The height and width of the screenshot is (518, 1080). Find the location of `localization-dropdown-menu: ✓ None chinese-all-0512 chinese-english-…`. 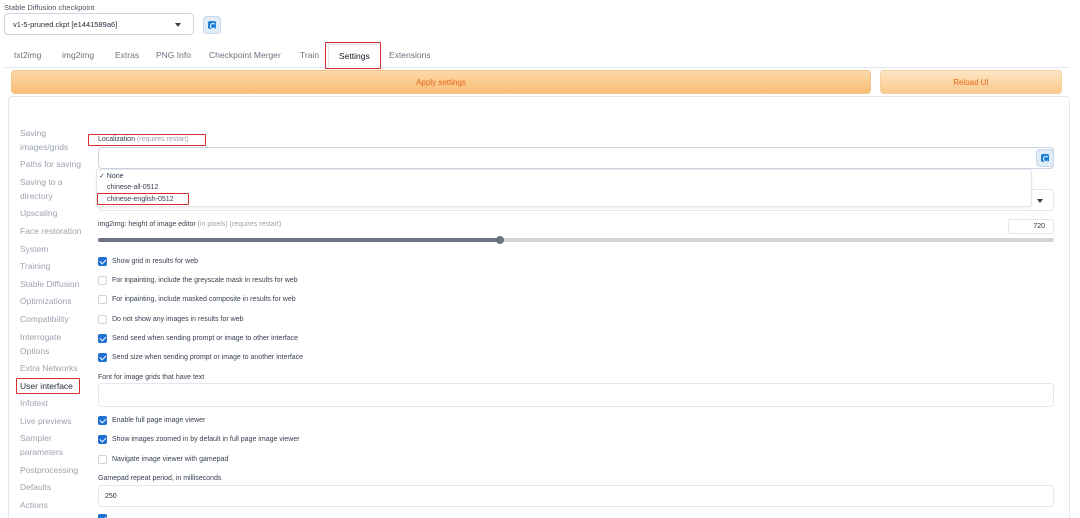

localization-dropdown-menu: ✓ None chinese-all-0512 chinese-english-… is located at coordinates (564, 188).